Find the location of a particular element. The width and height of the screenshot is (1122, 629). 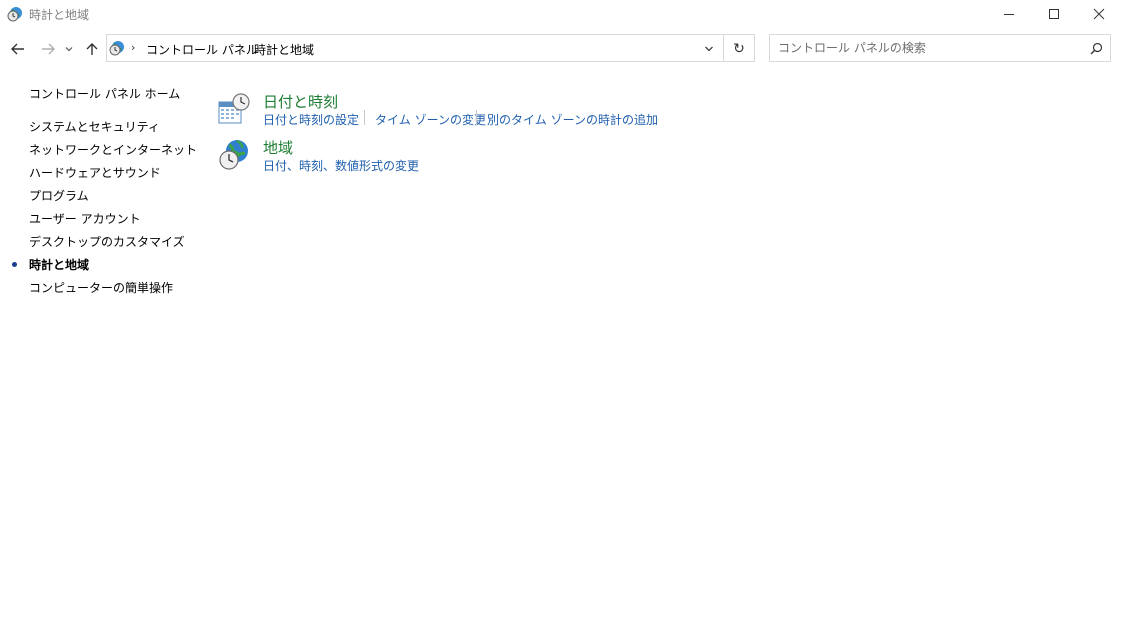

recent-locations-button is located at coordinates (69, 49).